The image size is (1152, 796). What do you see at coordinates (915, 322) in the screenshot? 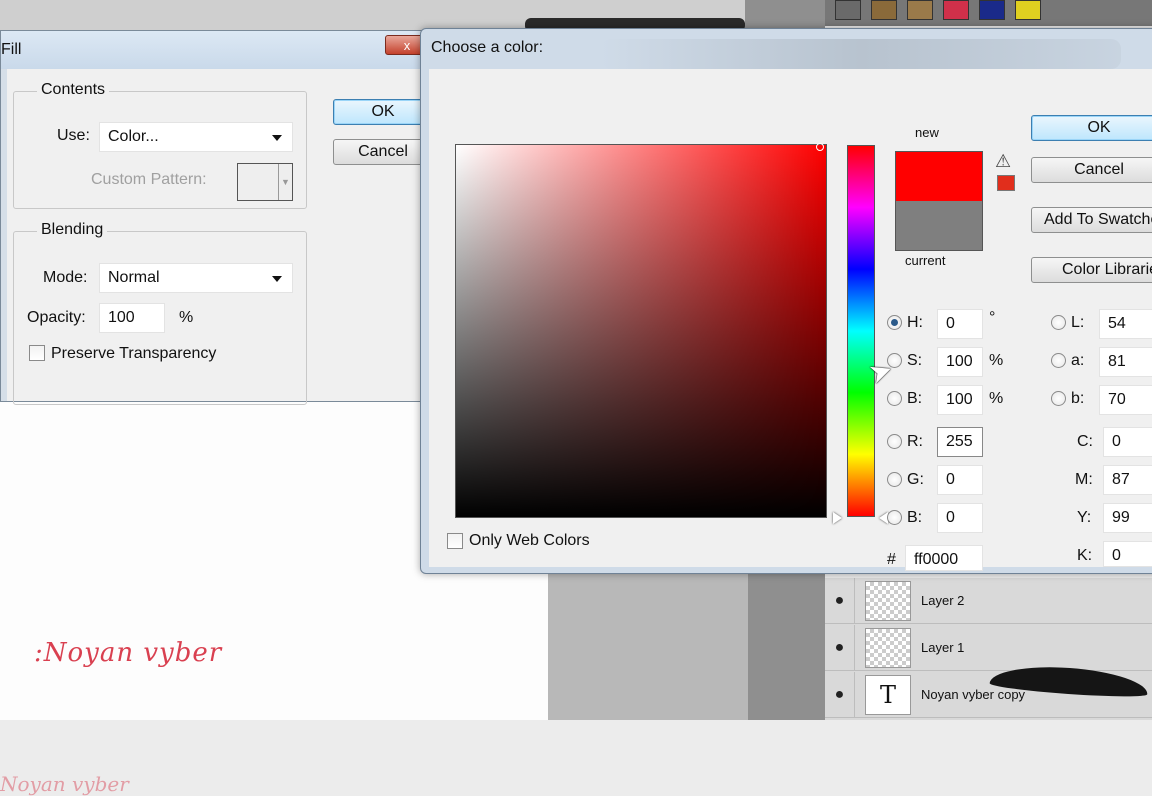
I see `hue-label: H:` at bounding box center [915, 322].